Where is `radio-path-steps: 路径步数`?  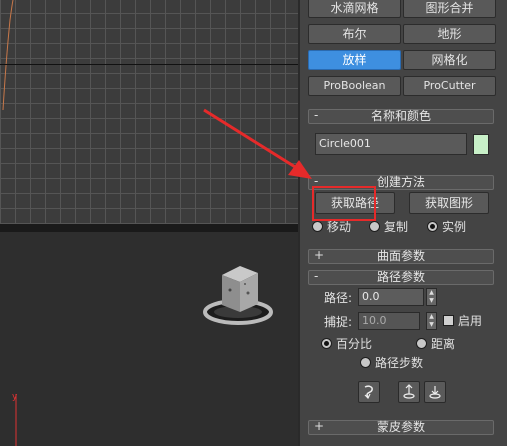
radio-path-steps: 路径步数 is located at coordinates (391, 363).